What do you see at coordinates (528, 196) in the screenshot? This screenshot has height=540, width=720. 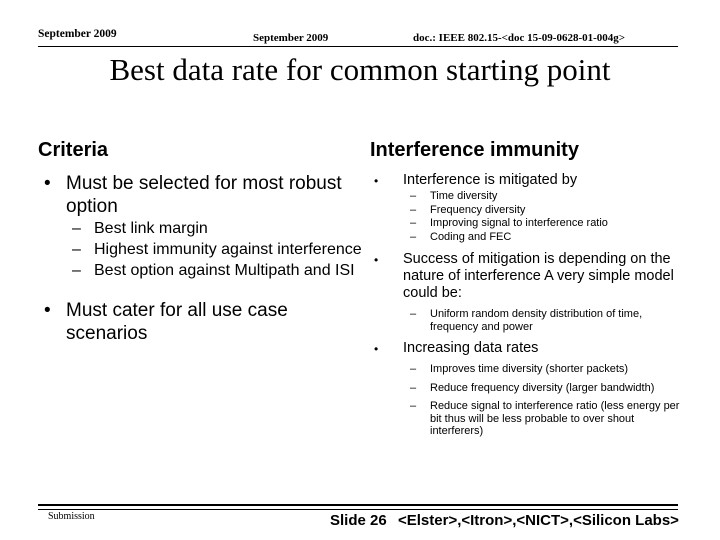 I see `list-item: – Time diversity` at bounding box center [528, 196].